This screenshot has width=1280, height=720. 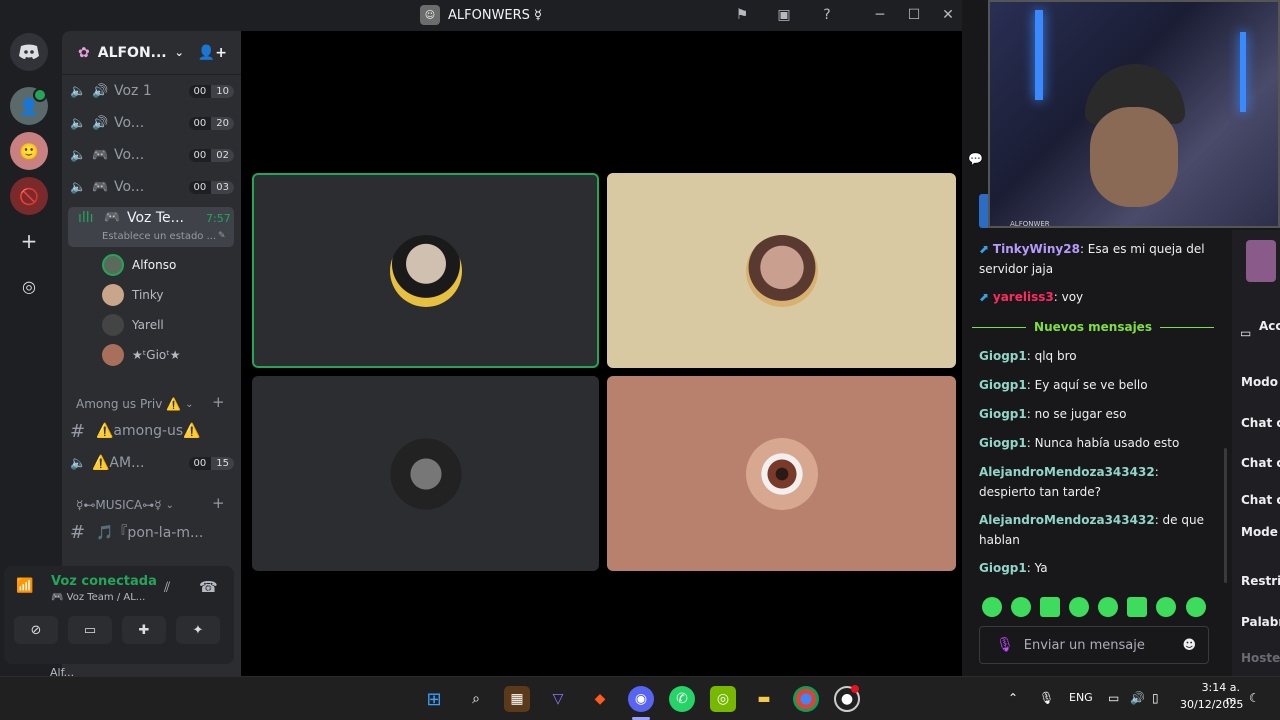 I want to click on settings-item: Acc car, so click(x=1269, y=326).